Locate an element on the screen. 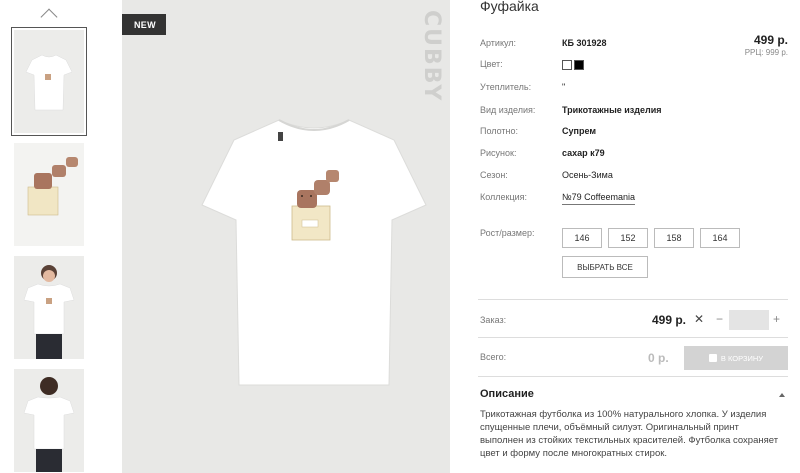  attr-value: Трикотажные изделия is located at coordinates (612, 110).